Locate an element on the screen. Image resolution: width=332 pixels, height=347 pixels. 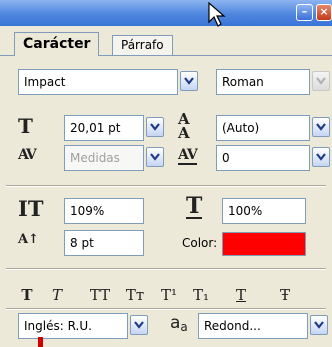
tracking-dropdown is located at coordinates (321, 157).